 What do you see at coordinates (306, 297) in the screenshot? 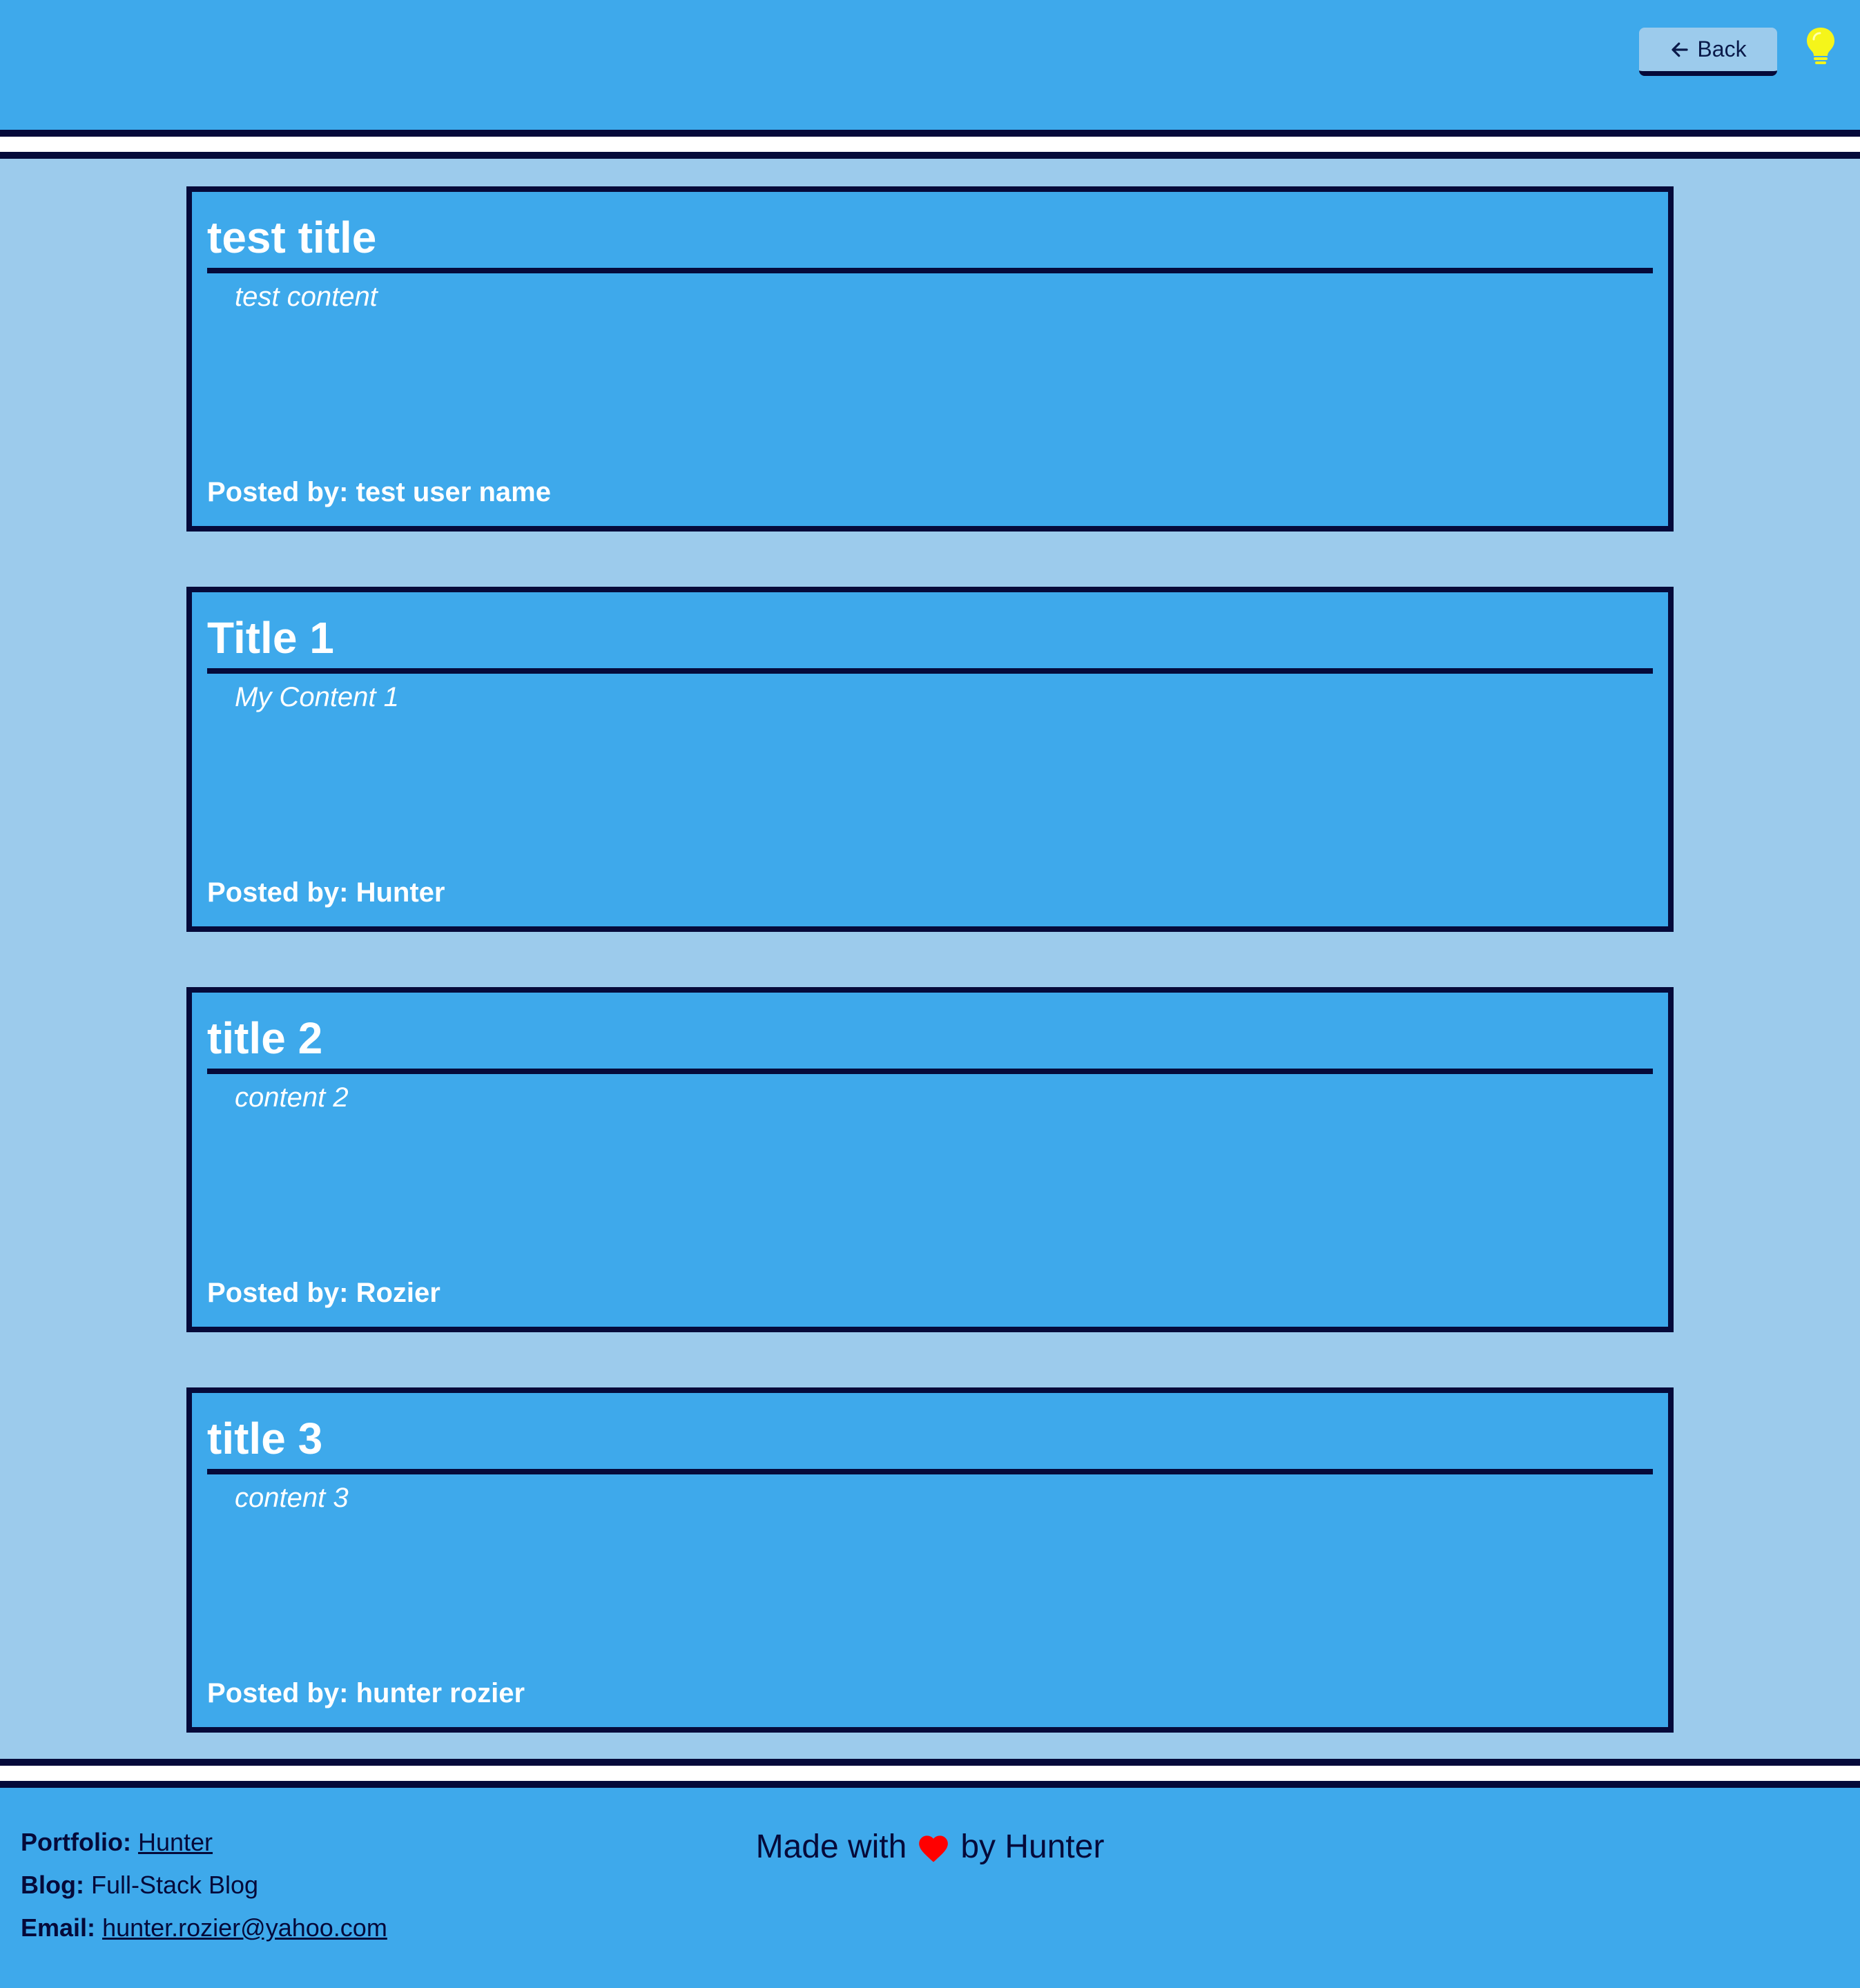
I see `post-content: test content` at bounding box center [306, 297].